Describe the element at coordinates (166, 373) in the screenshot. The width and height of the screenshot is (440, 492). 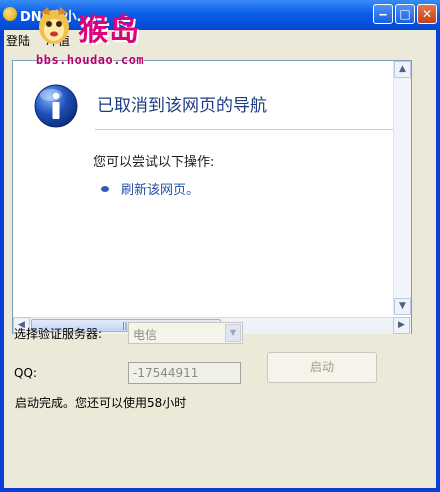
I see `qq-input-value: -17544911` at that location.